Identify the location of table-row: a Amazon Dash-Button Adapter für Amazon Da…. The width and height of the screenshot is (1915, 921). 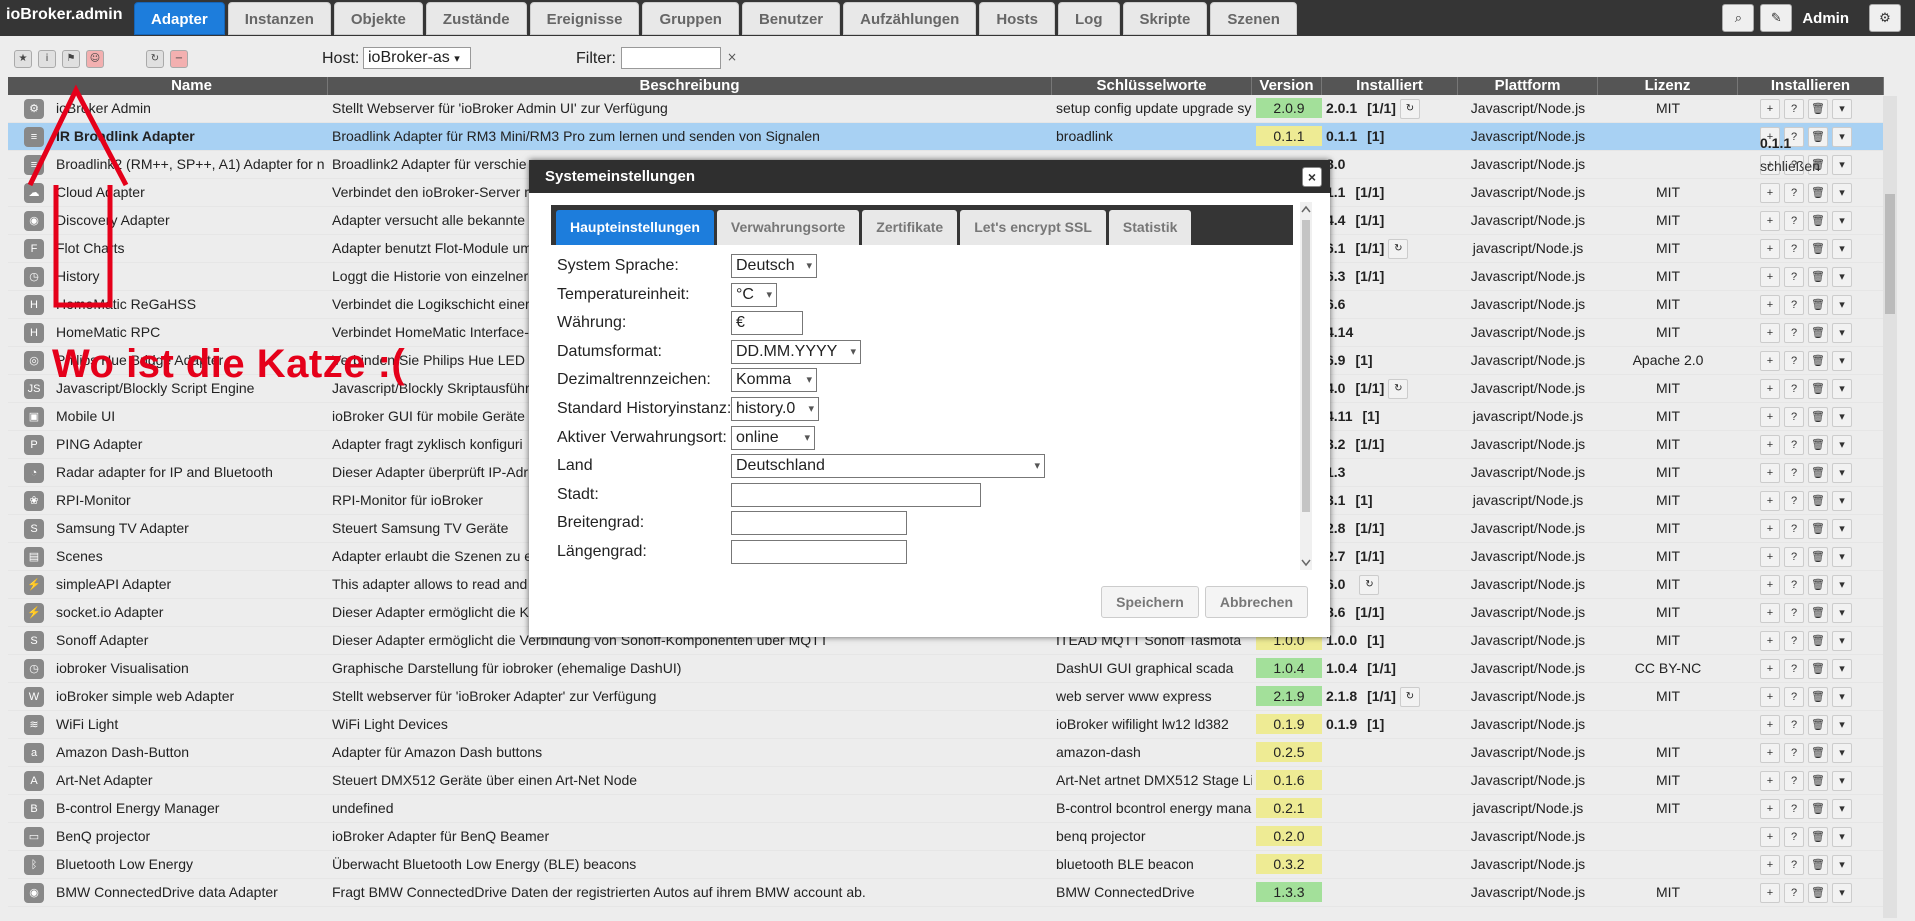
(946, 753).